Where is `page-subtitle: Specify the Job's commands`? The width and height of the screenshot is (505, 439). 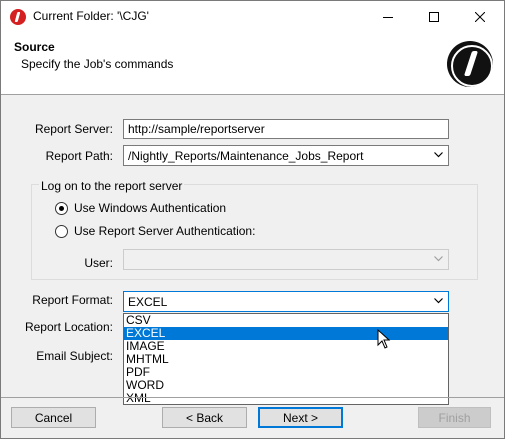
page-subtitle: Specify the Job's commands is located at coordinates (97, 64).